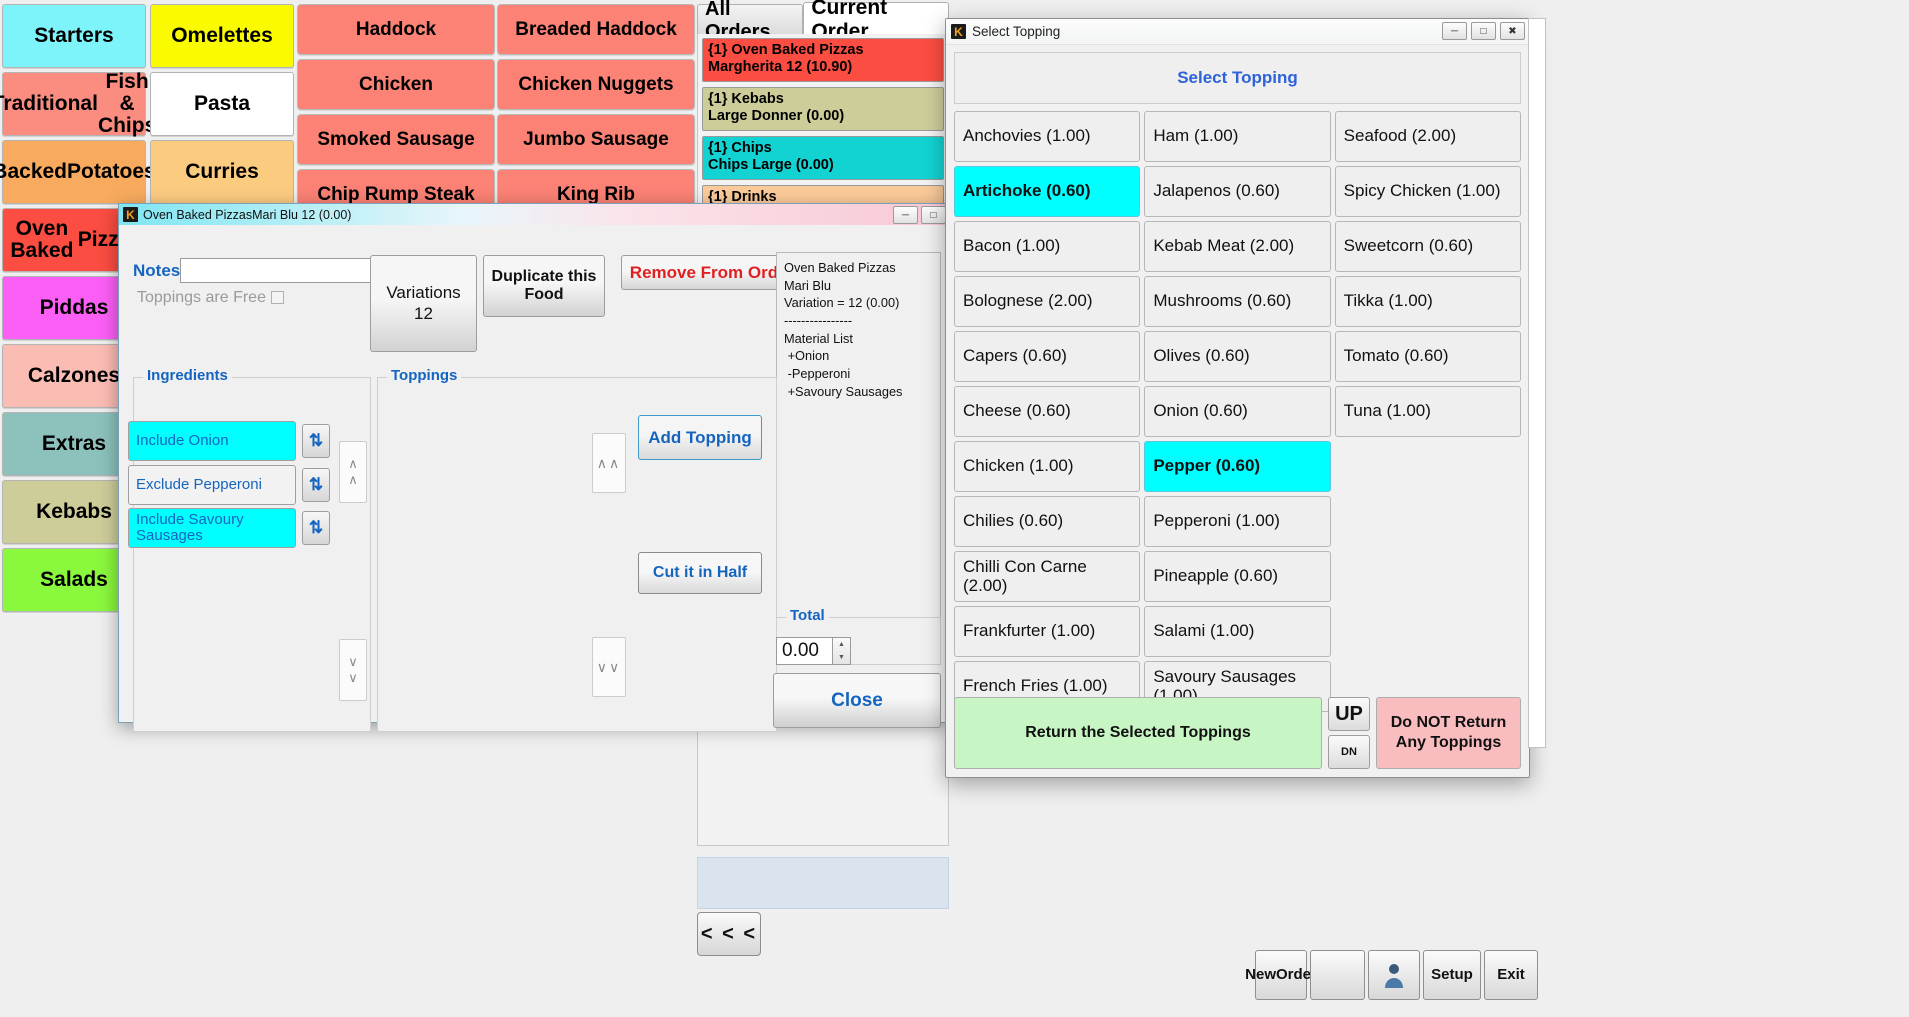 This screenshot has height=1017, width=1909. I want to click on bottom-button-label: Exit, so click(1511, 975).